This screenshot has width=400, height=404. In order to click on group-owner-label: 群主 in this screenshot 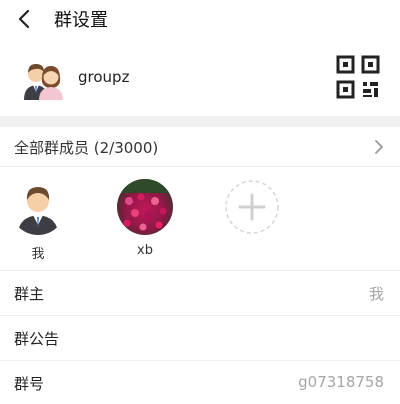, I will do `click(29, 294)`.